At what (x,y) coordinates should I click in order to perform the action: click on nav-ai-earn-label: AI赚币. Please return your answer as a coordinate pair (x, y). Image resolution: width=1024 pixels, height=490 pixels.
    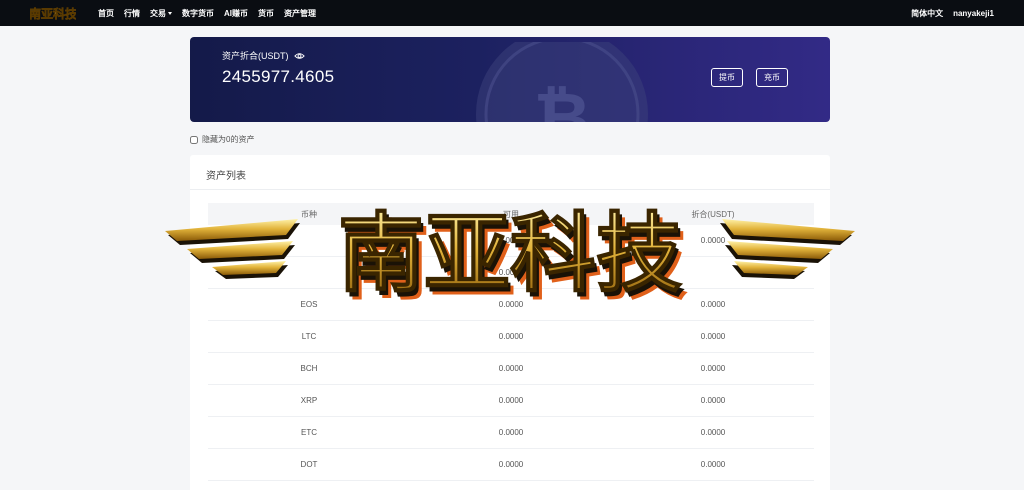
    Looking at the image, I should click on (236, 13).